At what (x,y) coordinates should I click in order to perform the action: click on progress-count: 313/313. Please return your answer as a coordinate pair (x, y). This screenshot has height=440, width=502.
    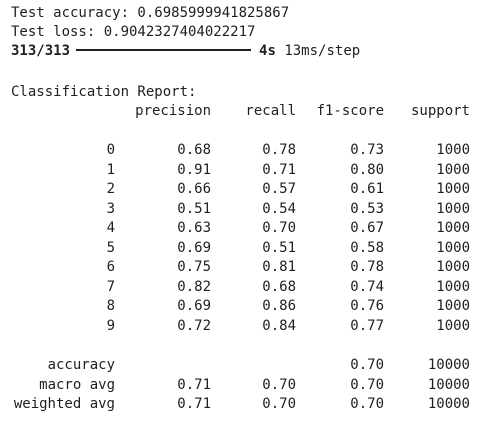
    Looking at the image, I should click on (41, 51).